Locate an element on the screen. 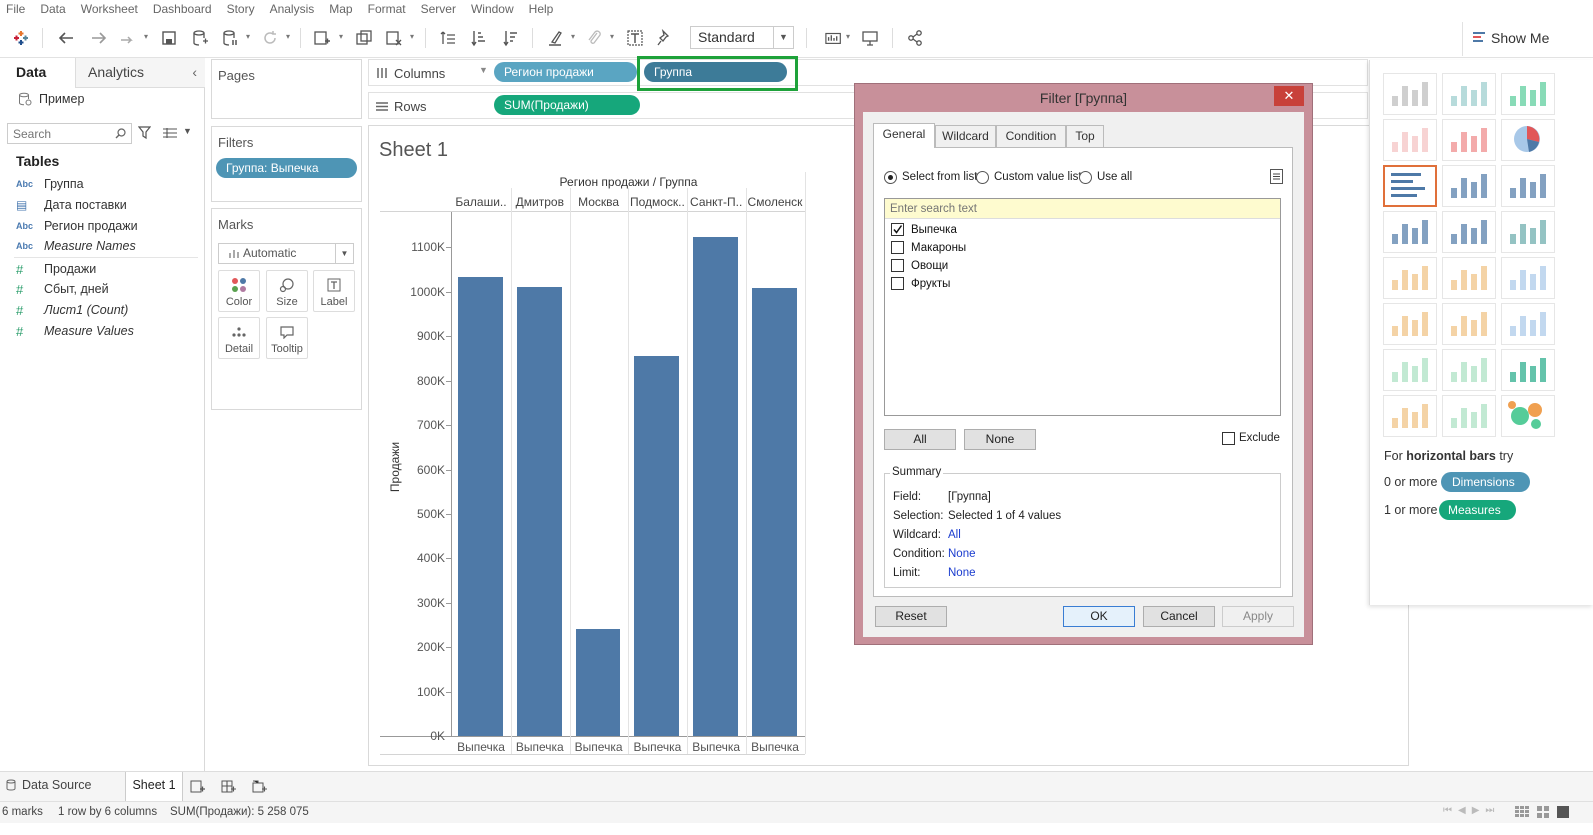  show-me-gantt-chart-icon is located at coordinates (1410, 416).